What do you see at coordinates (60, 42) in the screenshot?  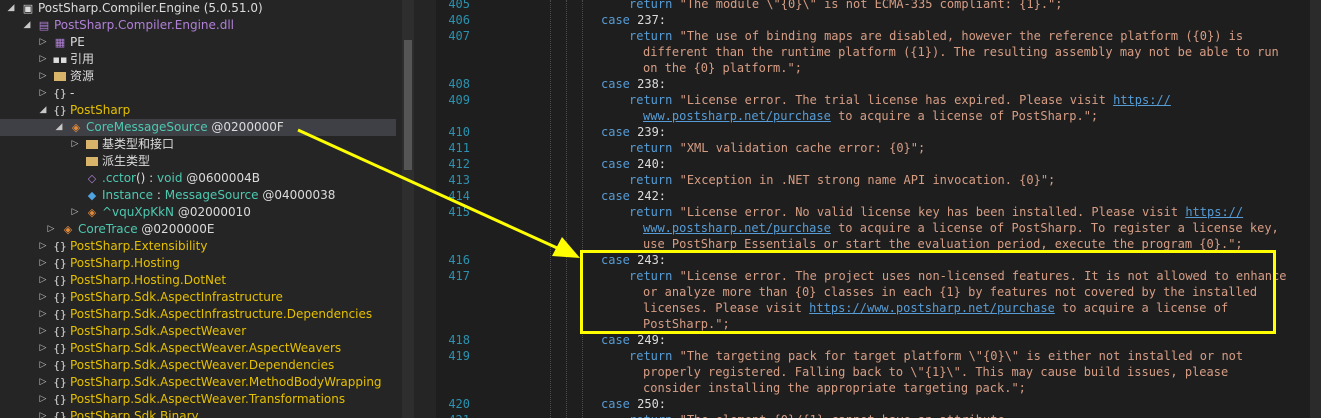 I see `pe-icon: ▦` at bounding box center [60, 42].